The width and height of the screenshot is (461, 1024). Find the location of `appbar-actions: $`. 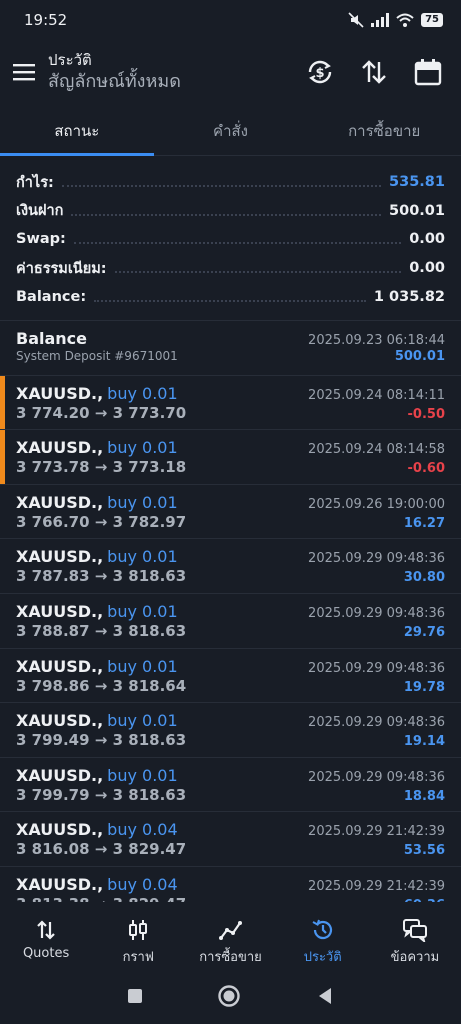

appbar-actions: $ is located at coordinates (381, 72).